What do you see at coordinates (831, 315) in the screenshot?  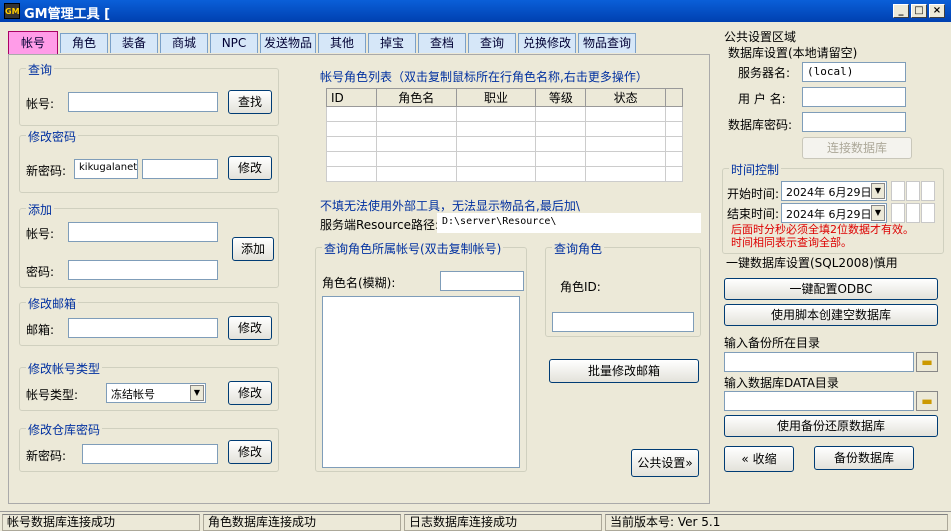 I see `create-db-script-button: 使用脚本创建空数据库` at bounding box center [831, 315].